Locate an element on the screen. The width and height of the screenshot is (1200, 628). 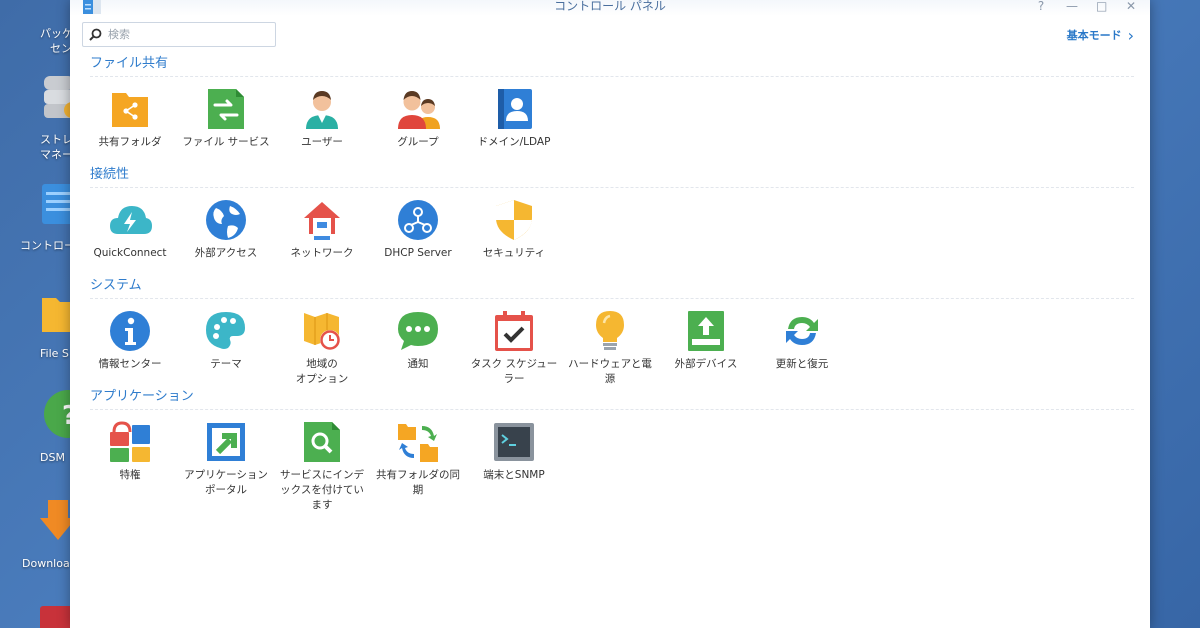
lightbulb-icon is located at coordinates (610, 330).